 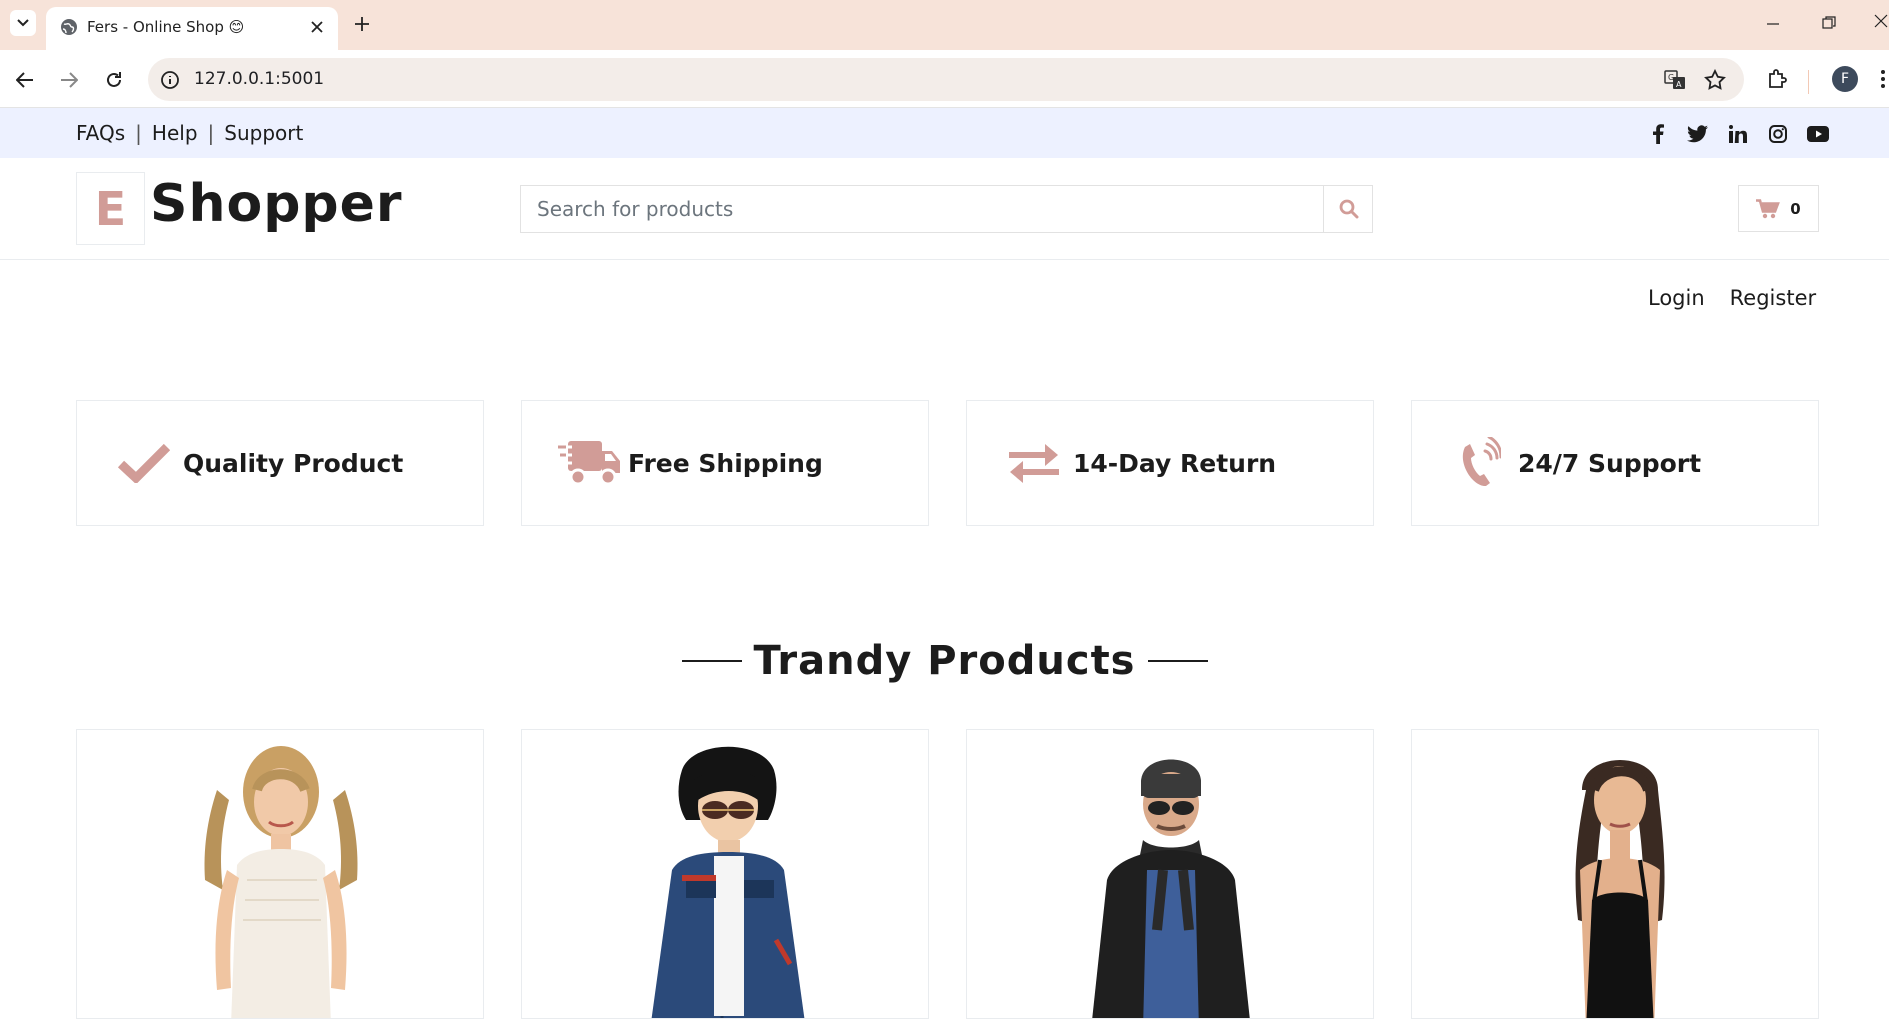 I want to click on product-image-woman-top, so click(x=1620, y=889).